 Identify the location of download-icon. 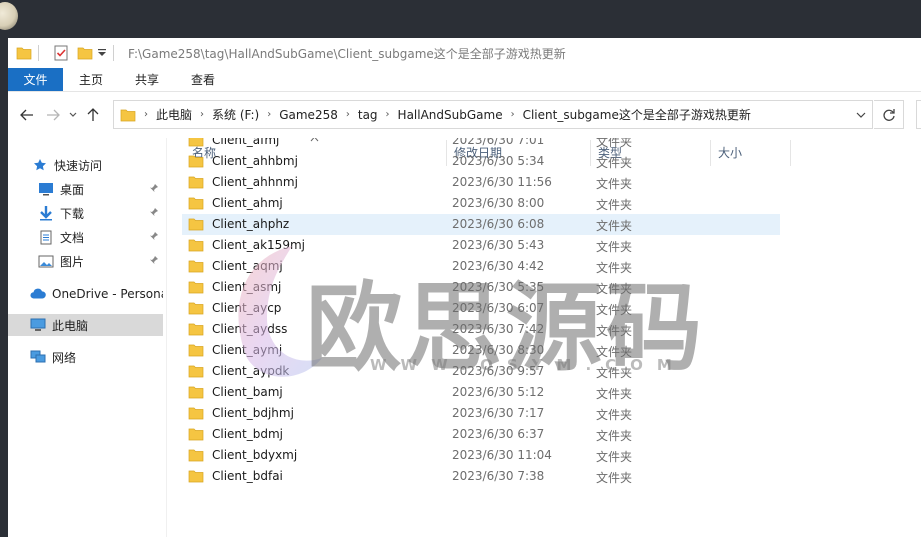
(46, 213).